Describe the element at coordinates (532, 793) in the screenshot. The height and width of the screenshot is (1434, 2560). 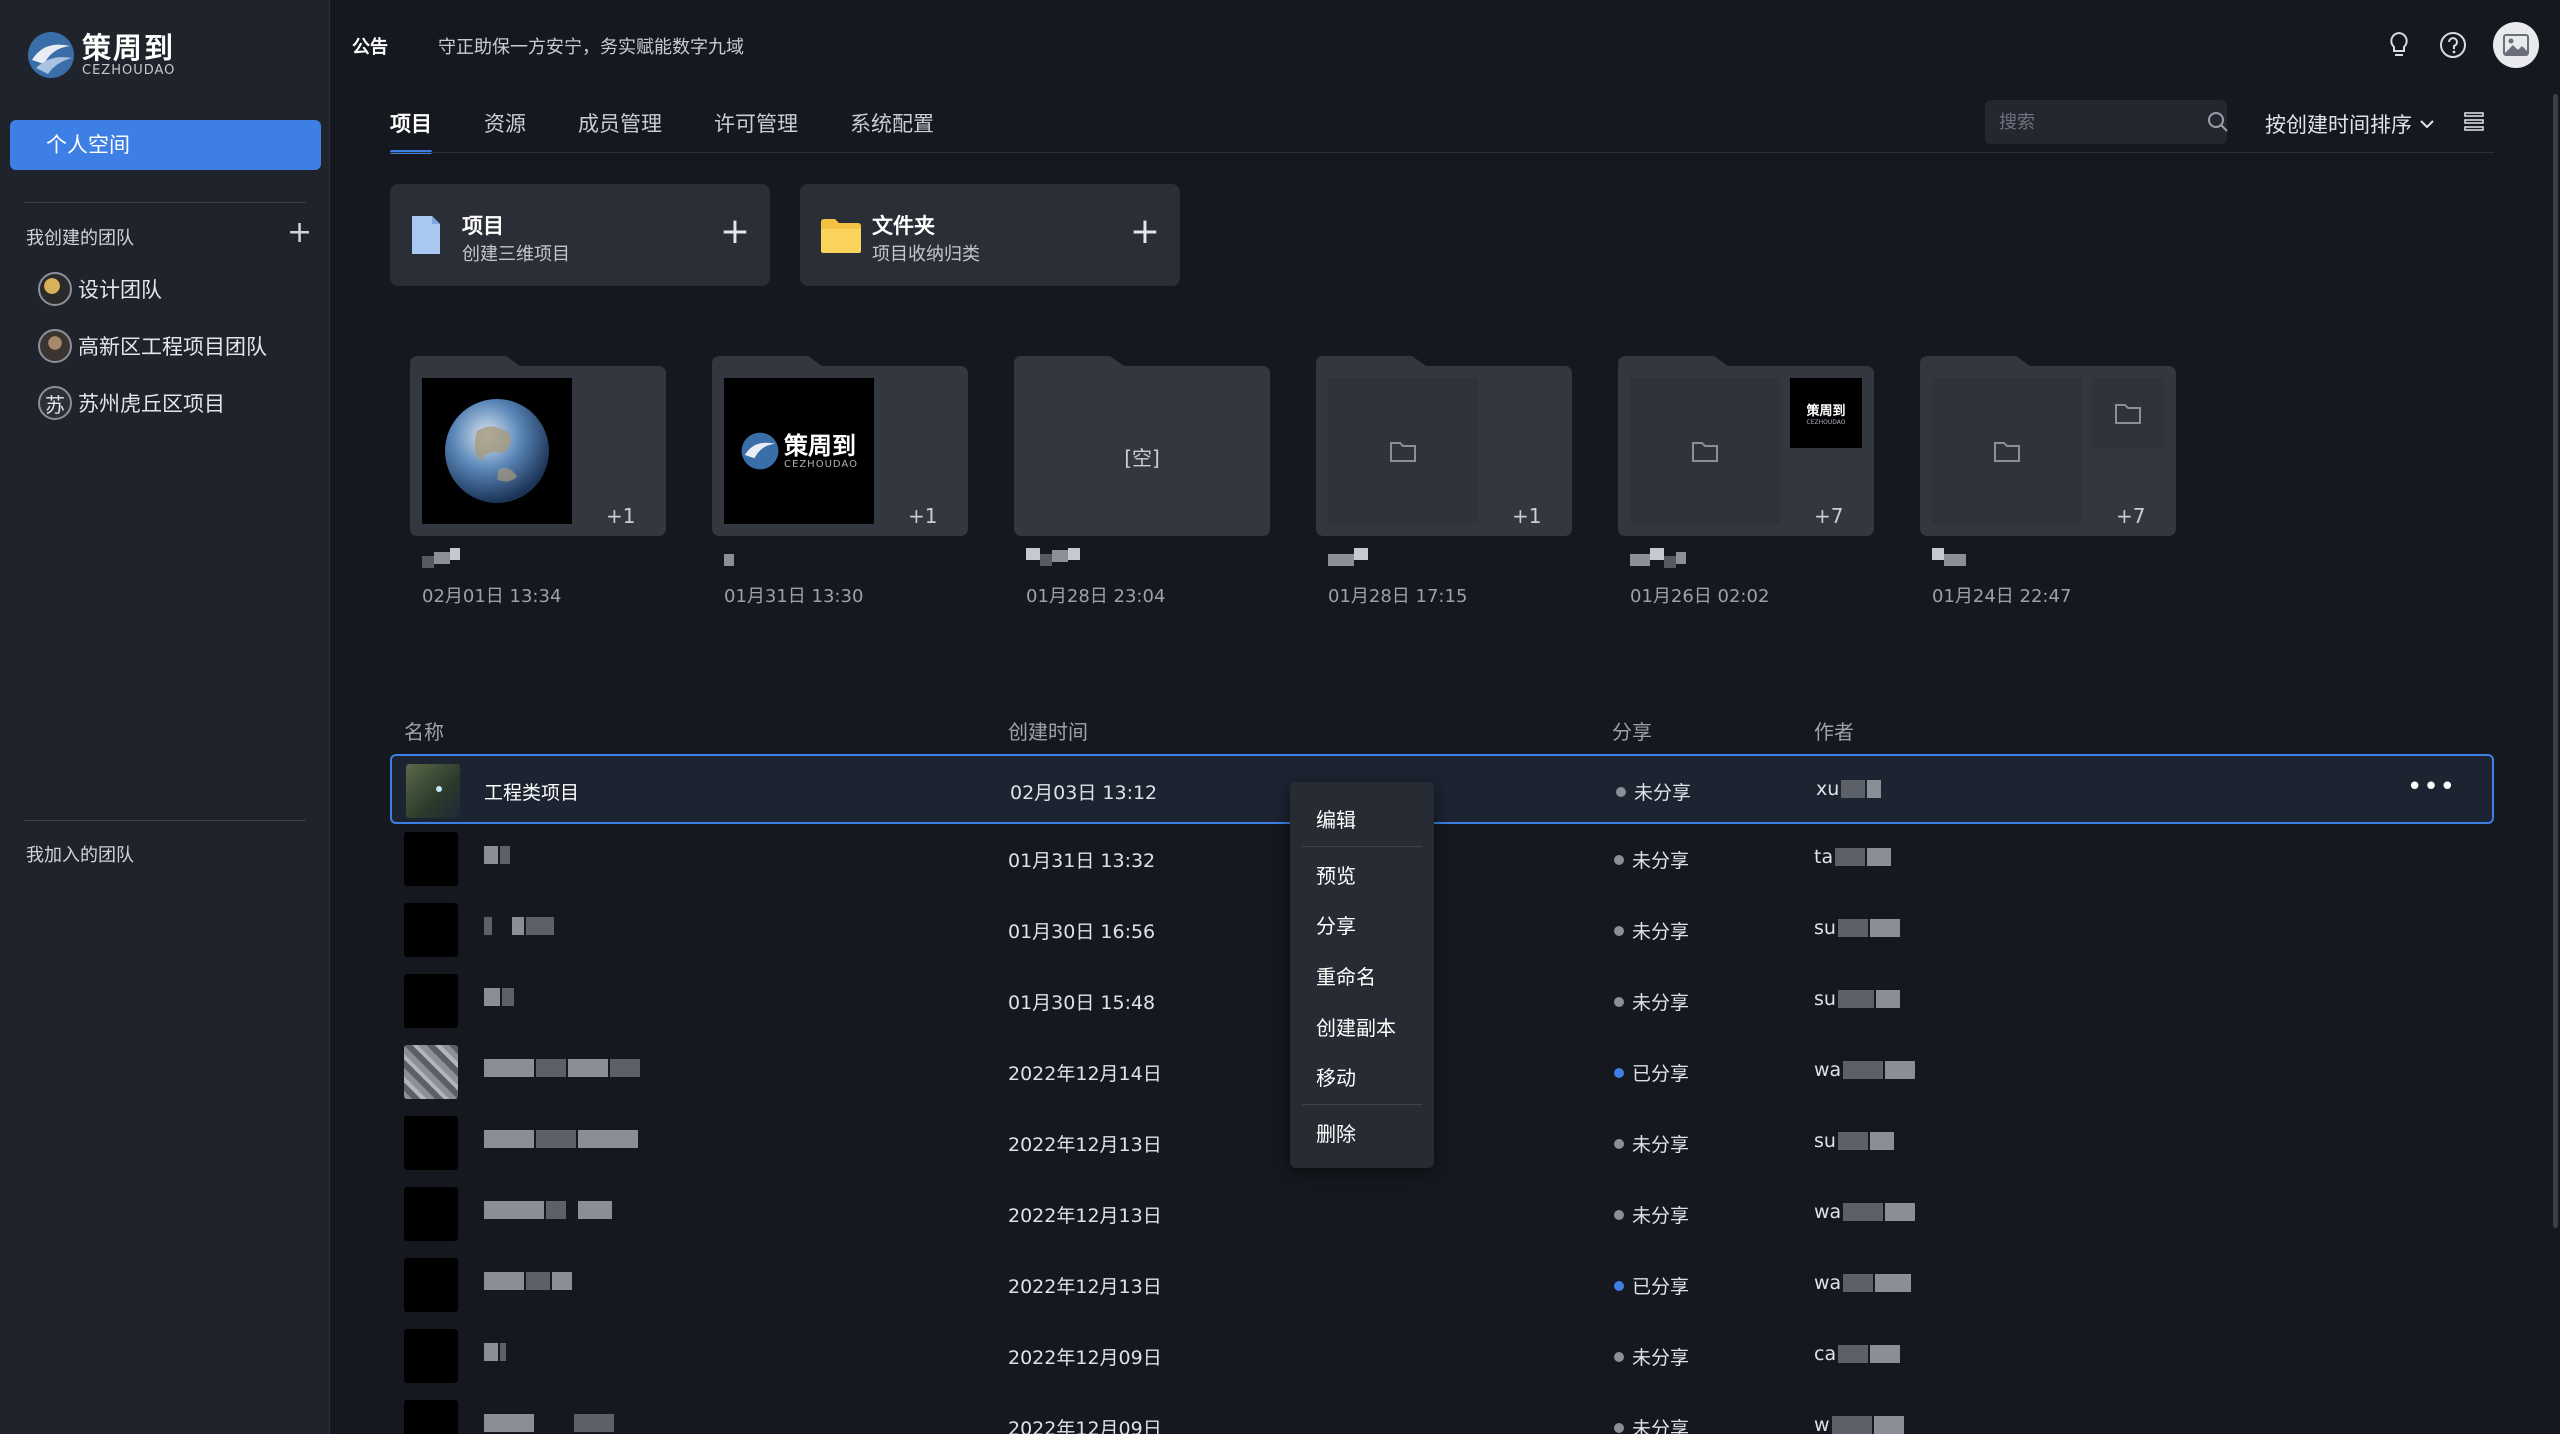
I see `row-name: 工程类项目` at that location.